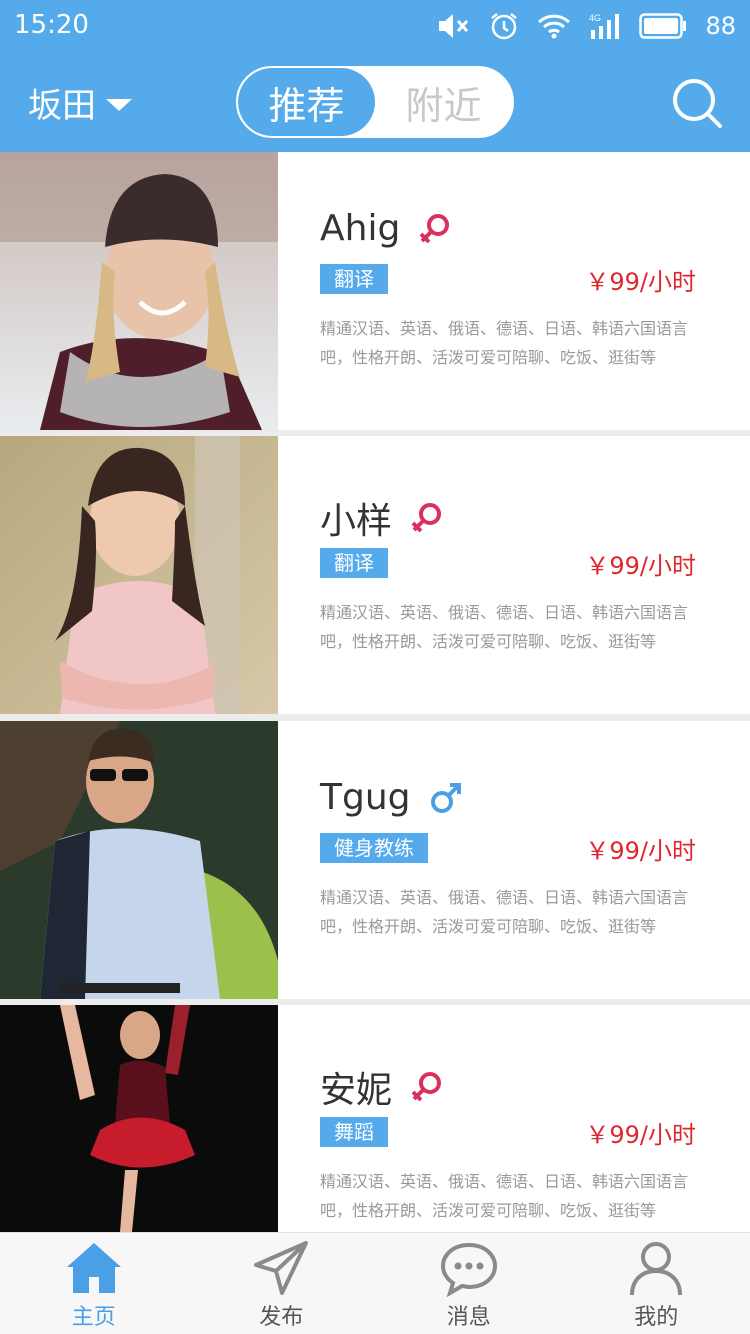 This screenshot has width=750, height=1334. What do you see at coordinates (281, 1268) in the screenshot?
I see `send-icon` at bounding box center [281, 1268].